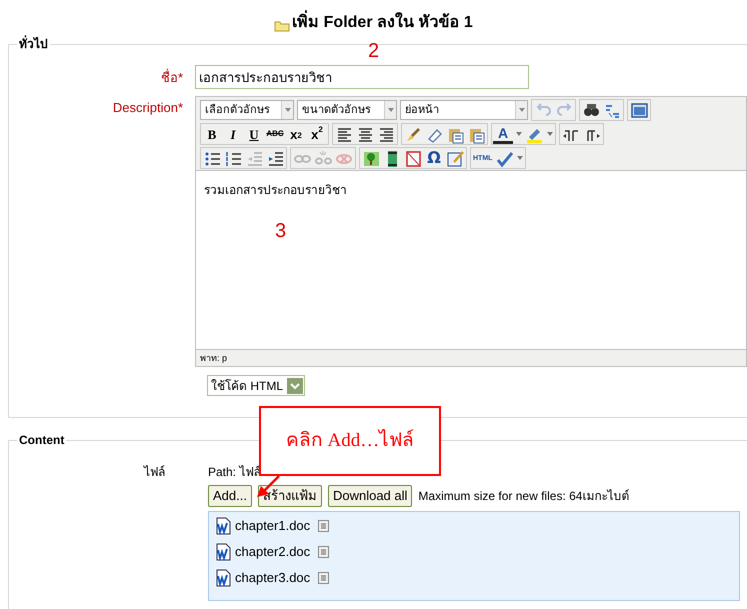 The height and width of the screenshot is (609, 747). Describe the element at coordinates (272, 552) in the screenshot. I see `file-name: chapter2.doc` at that location.